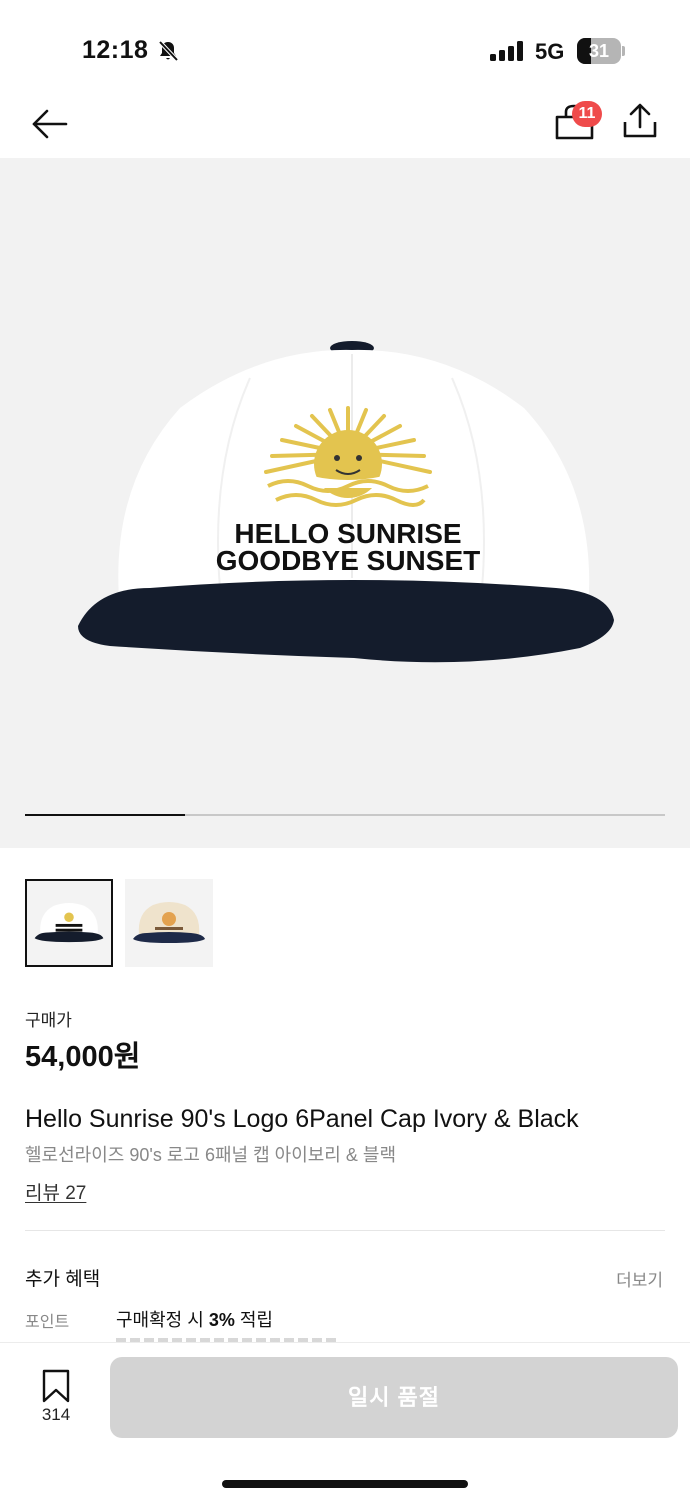 The image size is (690, 1500). I want to click on product-name-ko: 헬로선라이즈 90's 로고 6패널 캡 아이보리 & 블랙, so click(210, 1155).